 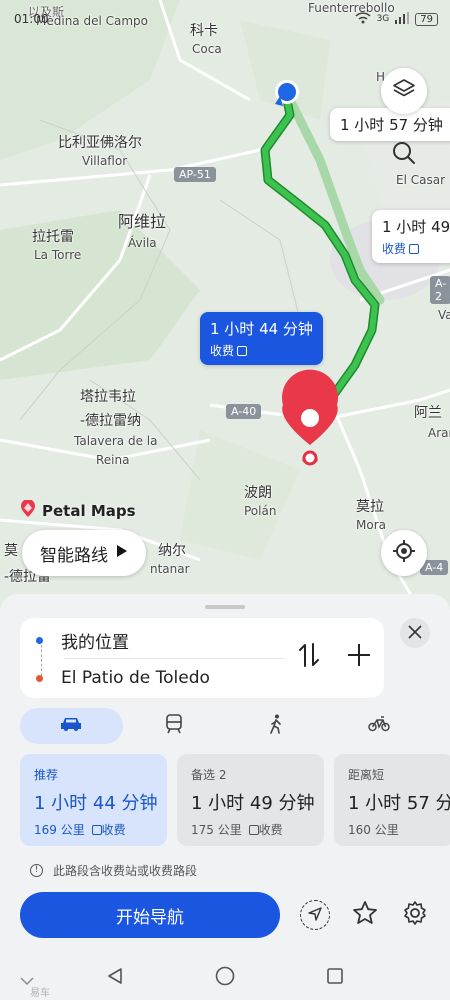 What do you see at coordinates (261, 329) in the screenshot?
I see `bubble-time: 1 小时 44 分钟` at bounding box center [261, 329].